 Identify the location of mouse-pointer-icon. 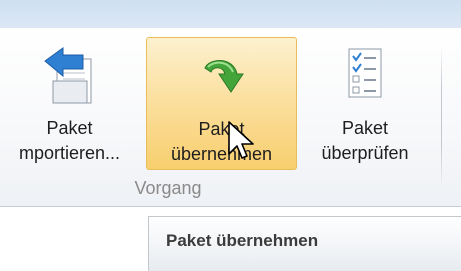
(241, 140).